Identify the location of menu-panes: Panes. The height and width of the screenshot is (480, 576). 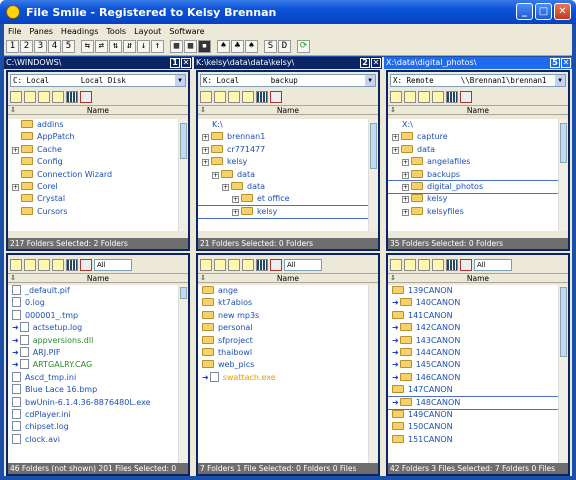
(41, 31).